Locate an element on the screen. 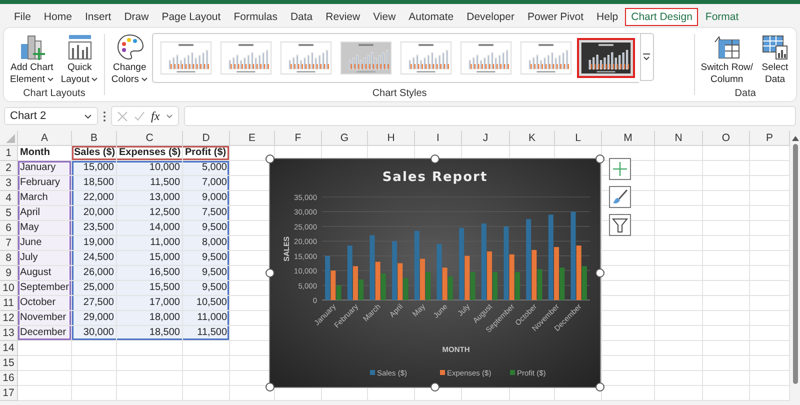 The image size is (800, 405). row-header: 17 is located at coordinates (9, 393).